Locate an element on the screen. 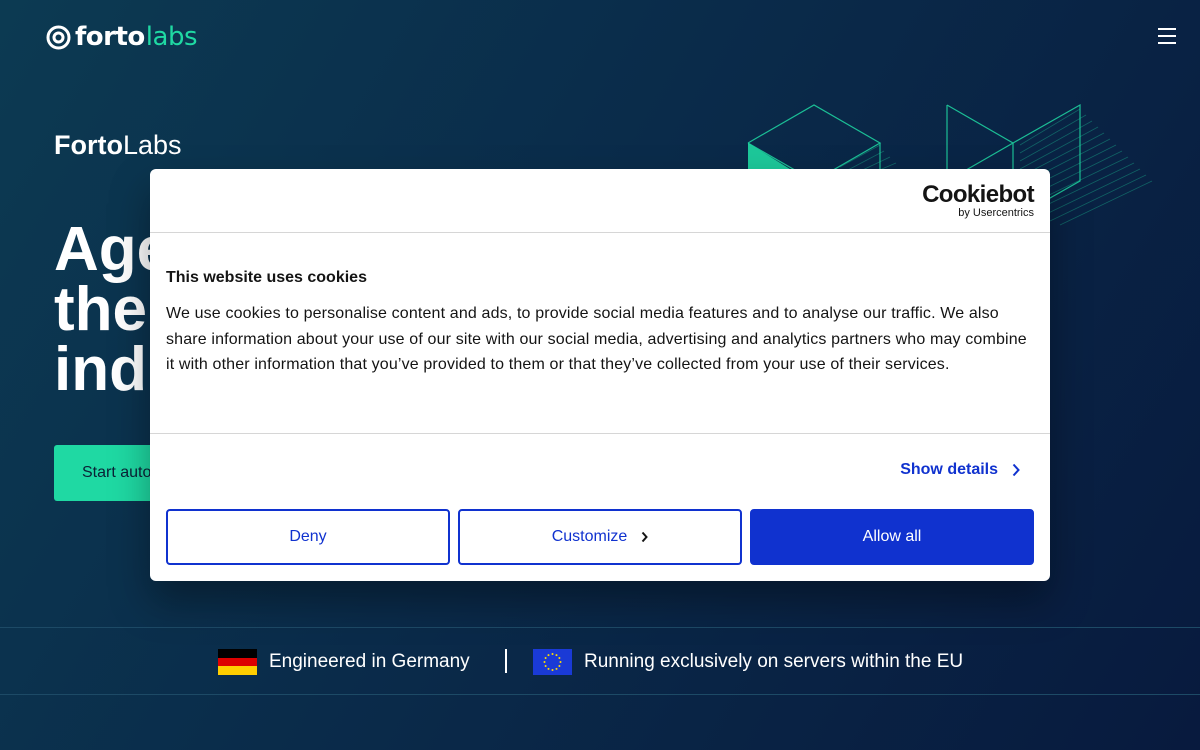 The height and width of the screenshot is (750, 1200). trust-divider is located at coordinates (506, 661).